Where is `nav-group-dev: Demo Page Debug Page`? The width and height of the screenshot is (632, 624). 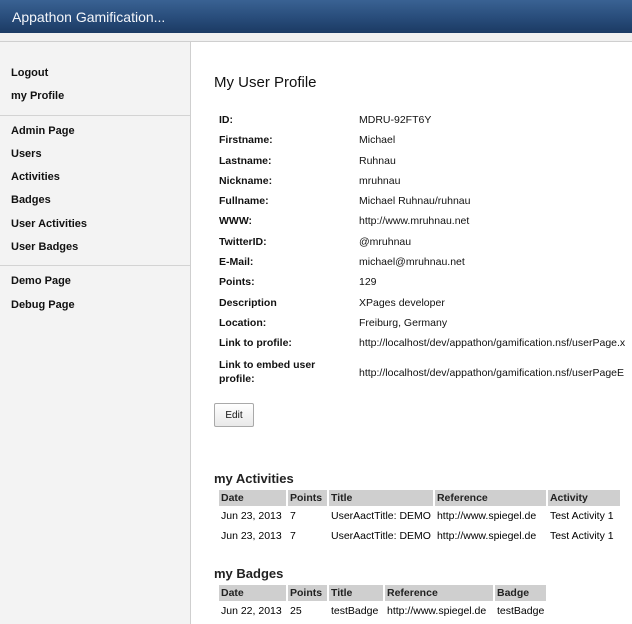
nav-group-dev: Demo Page Debug Page is located at coordinates (95, 291).